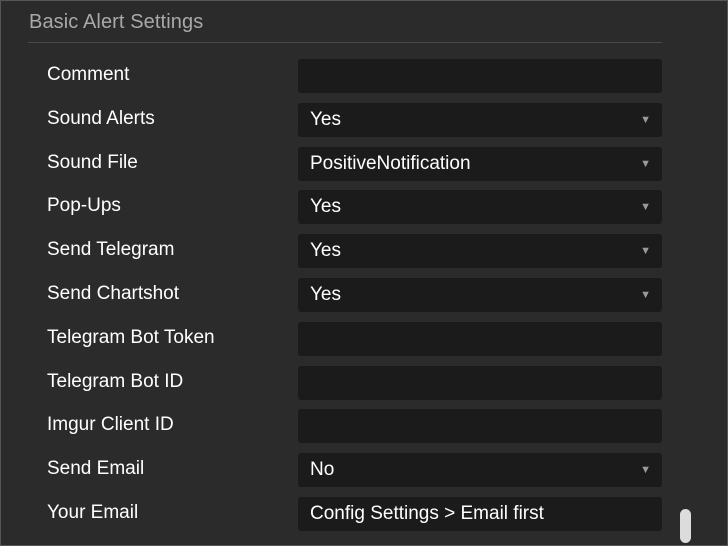 This screenshot has height=546, width=728. What do you see at coordinates (322, 470) in the screenshot?
I see `send-email-value: No` at bounding box center [322, 470].